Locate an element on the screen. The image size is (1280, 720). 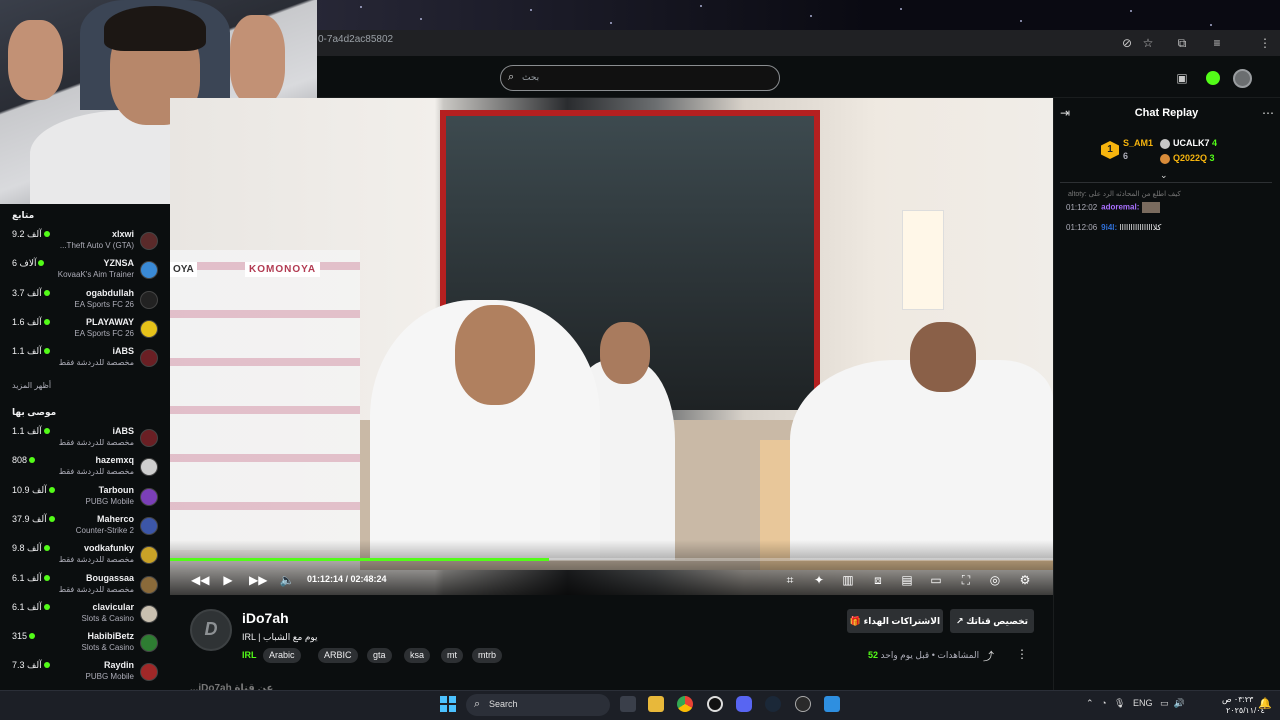
sparkle-icon: ✦ is located at coordinates (819, 580).